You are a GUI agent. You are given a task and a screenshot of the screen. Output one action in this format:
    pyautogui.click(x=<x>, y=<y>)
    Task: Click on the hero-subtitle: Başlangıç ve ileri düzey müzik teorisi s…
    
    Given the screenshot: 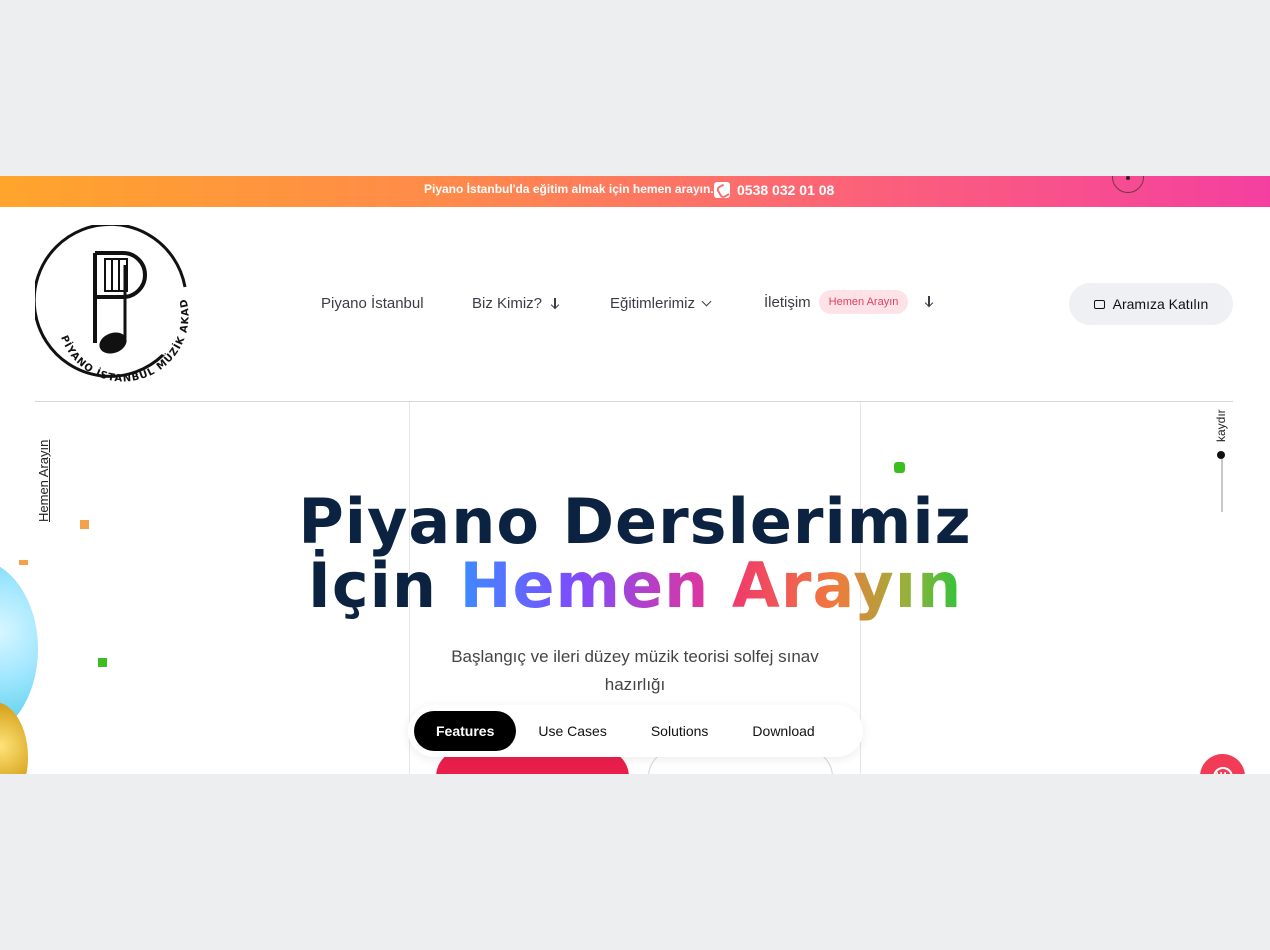 What is the action you would take?
    pyautogui.click(x=635, y=670)
    